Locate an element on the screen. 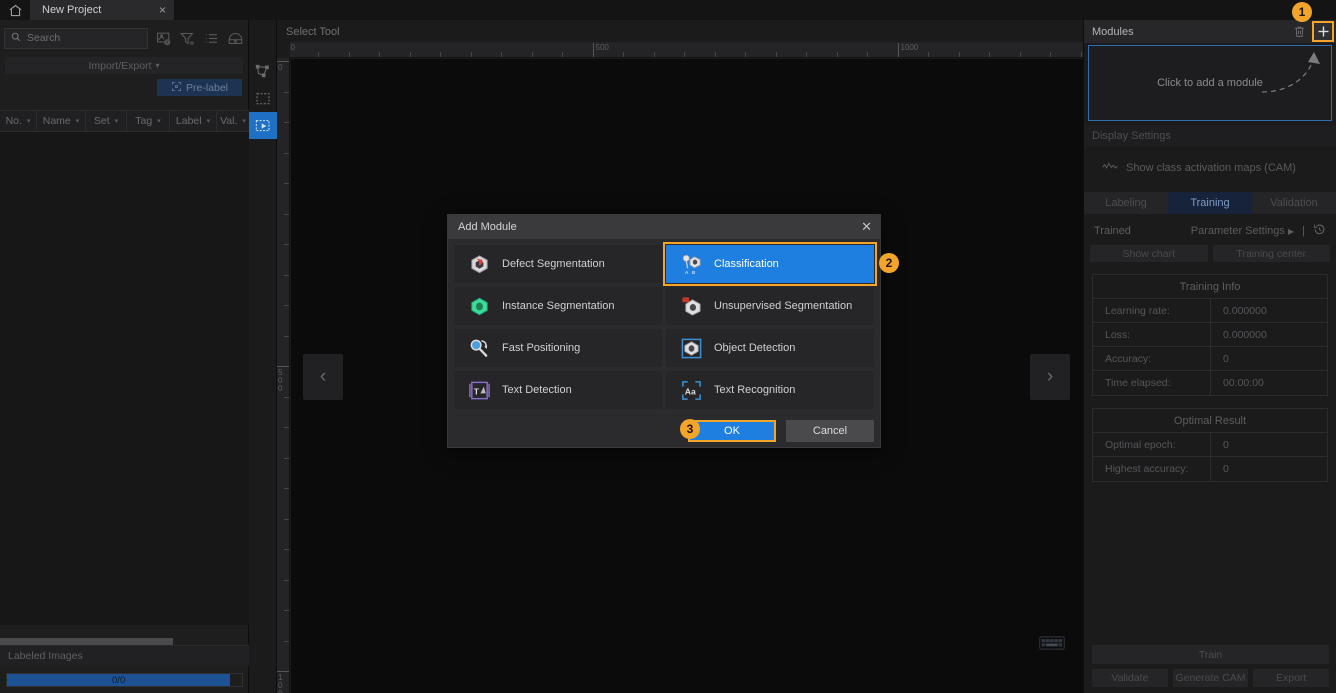 The image size is (1336, 693). module-instance-segmentation: Instance Segmentation is located at coordinates (558, 306).